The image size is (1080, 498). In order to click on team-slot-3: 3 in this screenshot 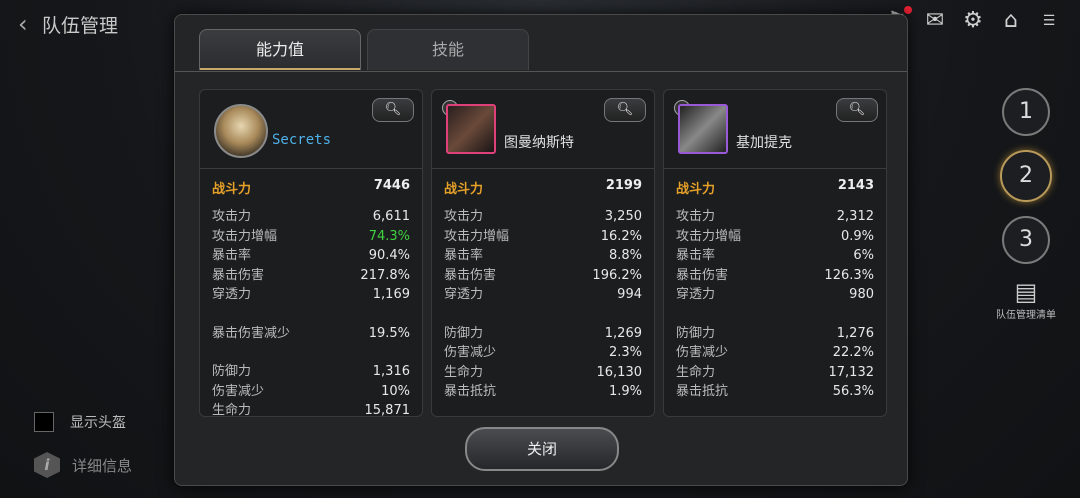, I will do `click(1026, 240)`.